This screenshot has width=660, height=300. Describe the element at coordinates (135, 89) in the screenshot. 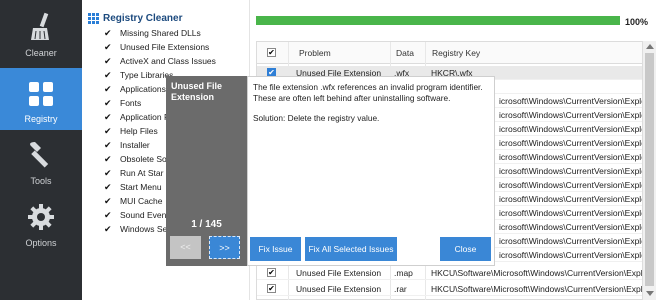

I see `checklist-item: ✔ Applications` at that location.